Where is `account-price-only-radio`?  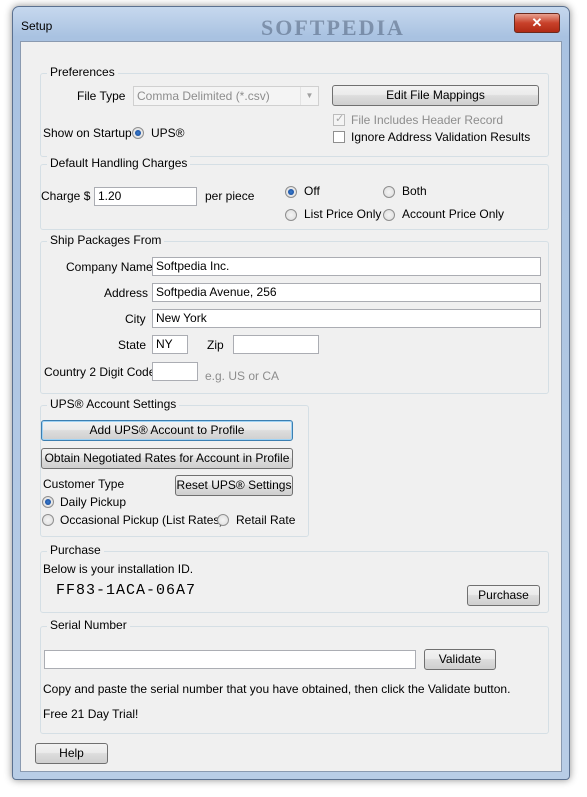
account-price-only-radio is located at coordinates (389, 215).